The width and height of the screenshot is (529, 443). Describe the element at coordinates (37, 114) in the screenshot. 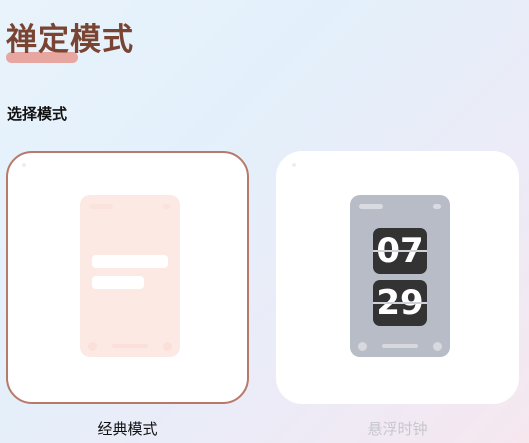

I see `section-label: 选择模式` at that location.